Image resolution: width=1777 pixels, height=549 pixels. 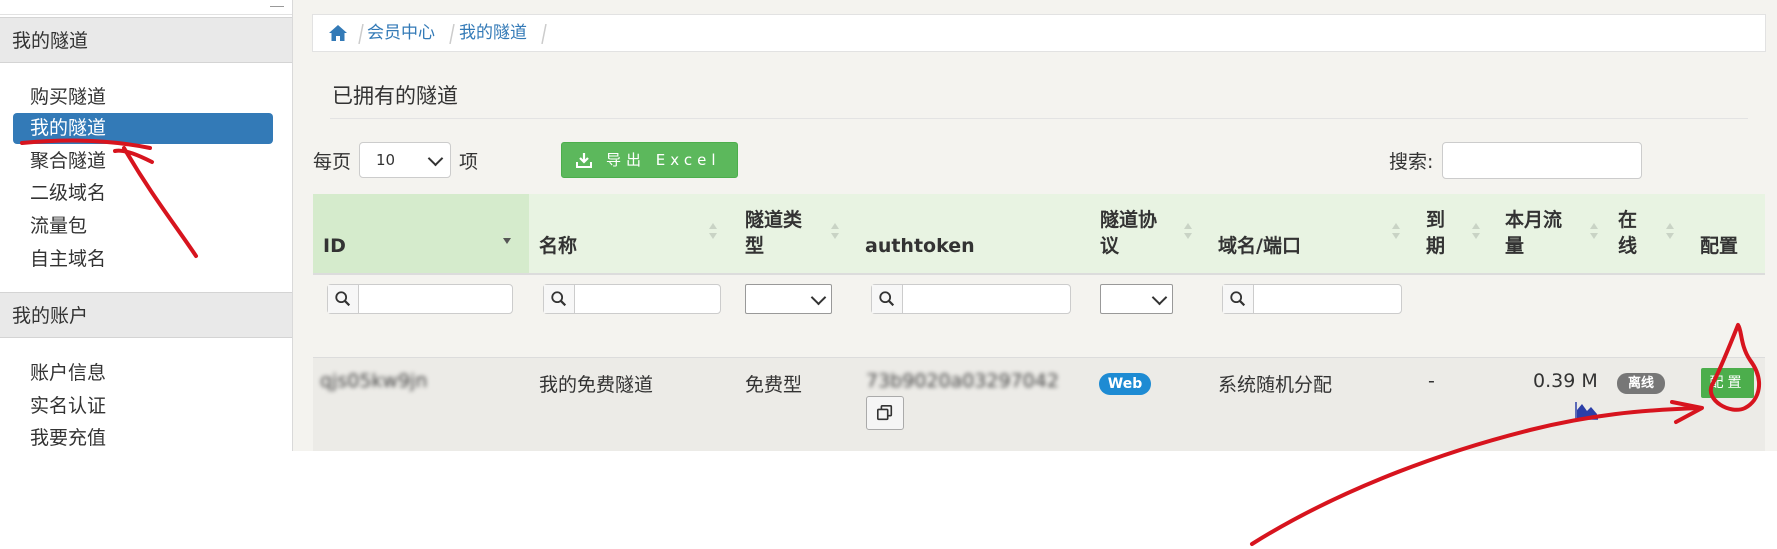 I want to click on breadcrumb-my-tunnels: 我的隧道, so click(x=493, y=33).